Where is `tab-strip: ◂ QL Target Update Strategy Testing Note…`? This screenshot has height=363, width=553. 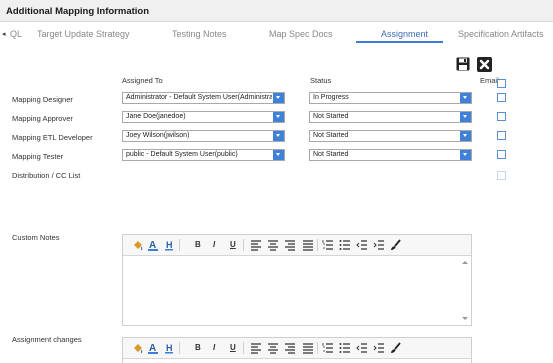
tab-strip: ◂ QL Target Update Strategy Testing Note… is located at coordinates (276, 35).